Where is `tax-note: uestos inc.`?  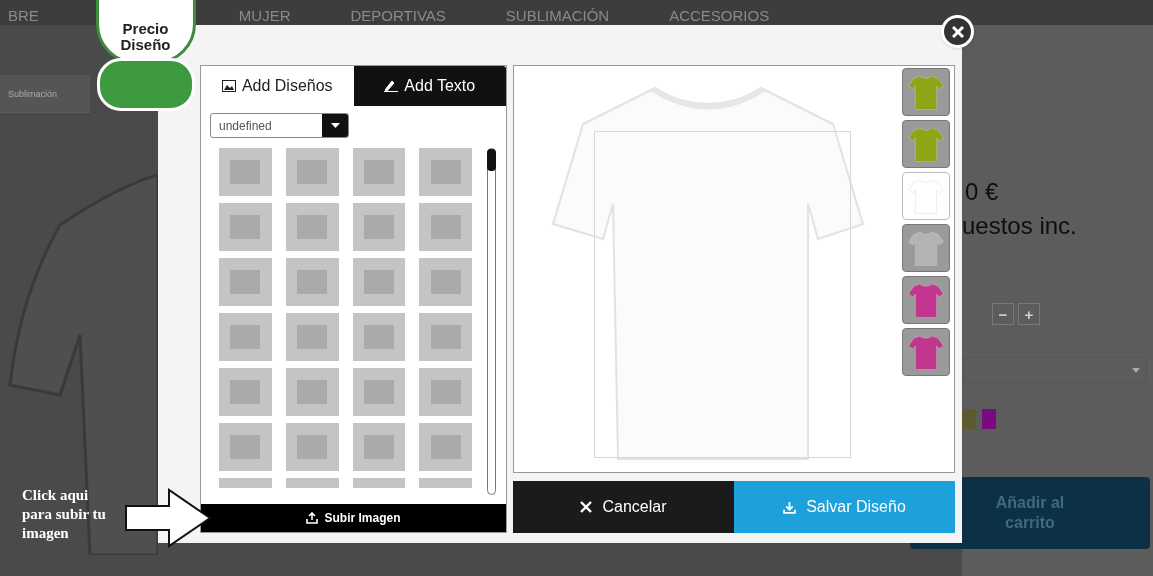
tax-note: uestos inc. is located at coordinates (1020, 226).